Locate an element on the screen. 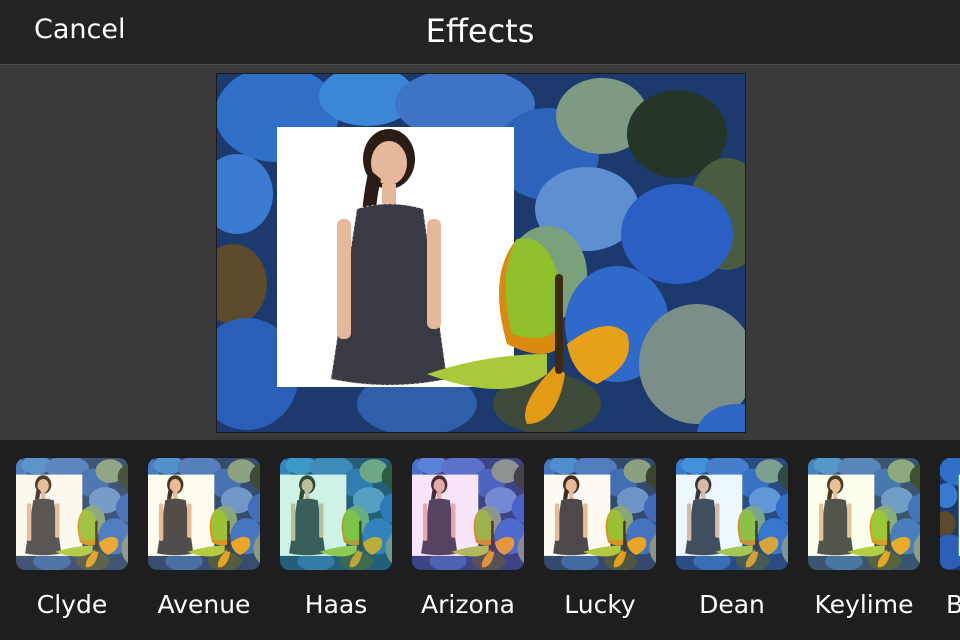  effect-label-haas: Haas is located at coordinates (336, 604).